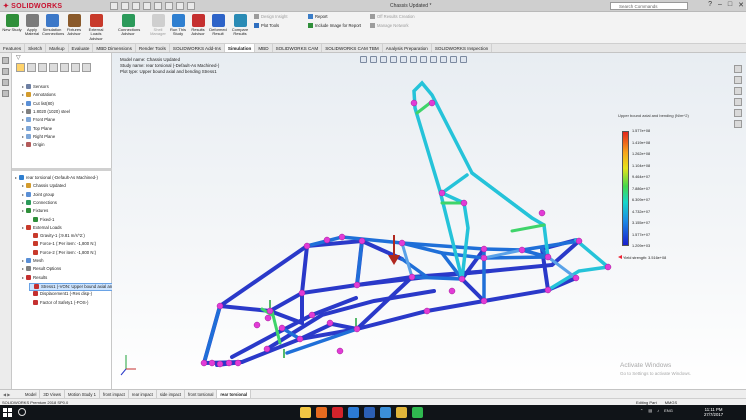 Image resolution: width=746 pixels, height=420 pixels. What do you see at coordinates (56, 178) in the screenshot?
I see `tree-item-rear-torsional-default-as-ma: ▸ rear torsional (-Default-As Machined-)` at bounding box center [56, 178].